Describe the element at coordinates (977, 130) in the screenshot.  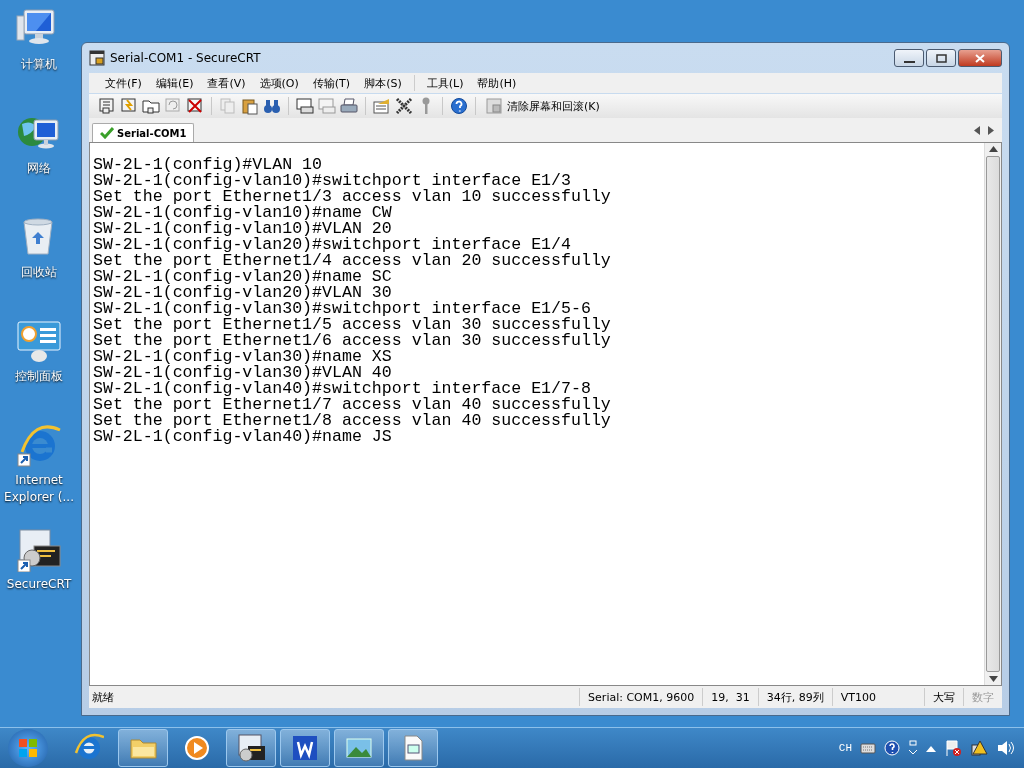
I see `scroll-left-icon` at that location.